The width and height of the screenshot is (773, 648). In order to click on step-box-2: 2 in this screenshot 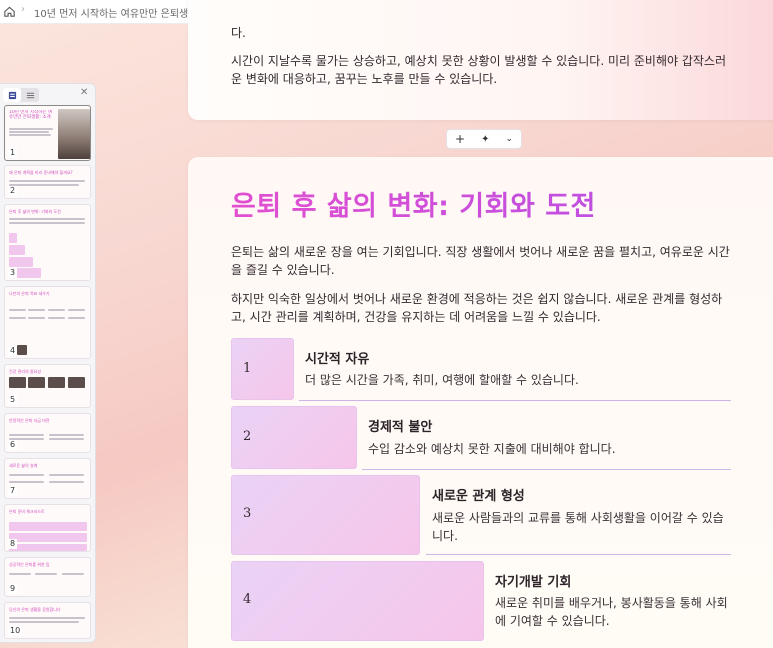, I will do `click(294, 437)`.